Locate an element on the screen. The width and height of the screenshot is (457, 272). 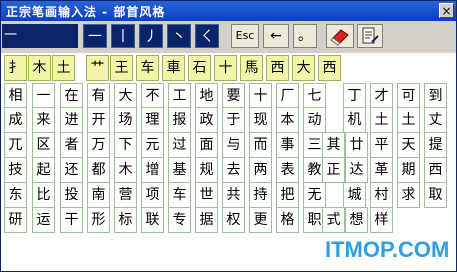
char-cell: 来 is located at coordinates (43, 120).